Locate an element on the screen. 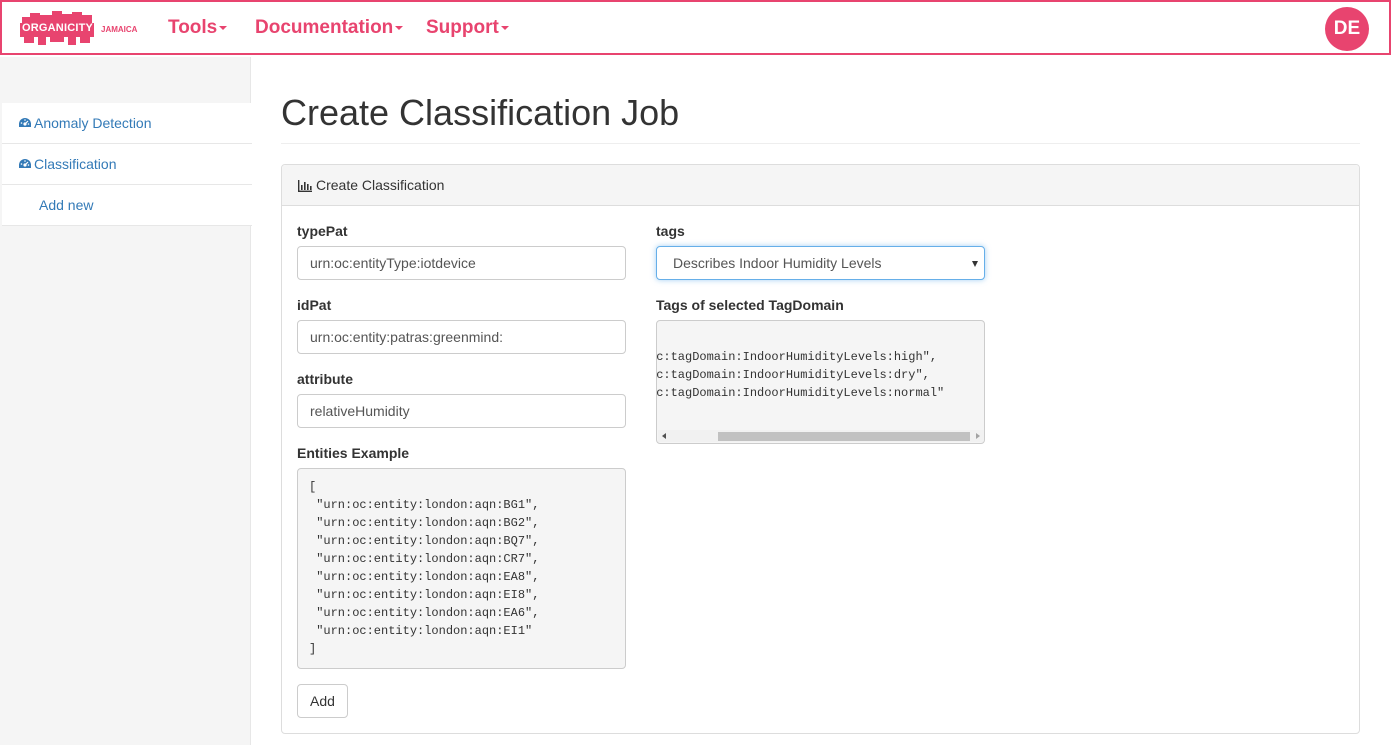  typepat-input: urn:oc:entityType:iotdevice is located at coordinates (461, 263).